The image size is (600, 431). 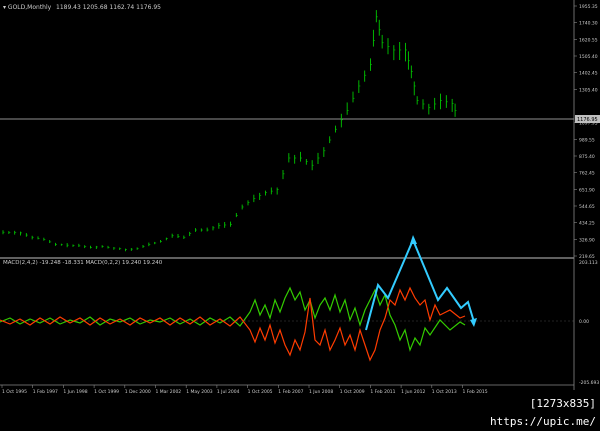 I want to click on symbol-title: ▾ GOLD,Monthly, so click(x=27, y=7).